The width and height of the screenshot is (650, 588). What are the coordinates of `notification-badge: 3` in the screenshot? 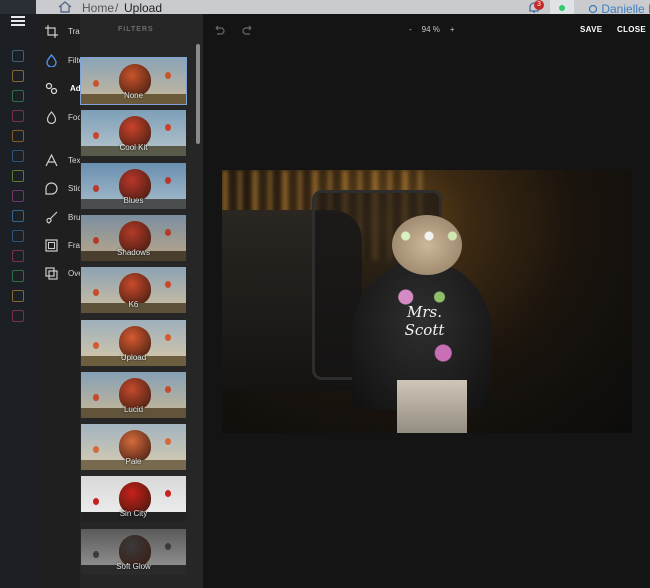 It's located at (539, 5).